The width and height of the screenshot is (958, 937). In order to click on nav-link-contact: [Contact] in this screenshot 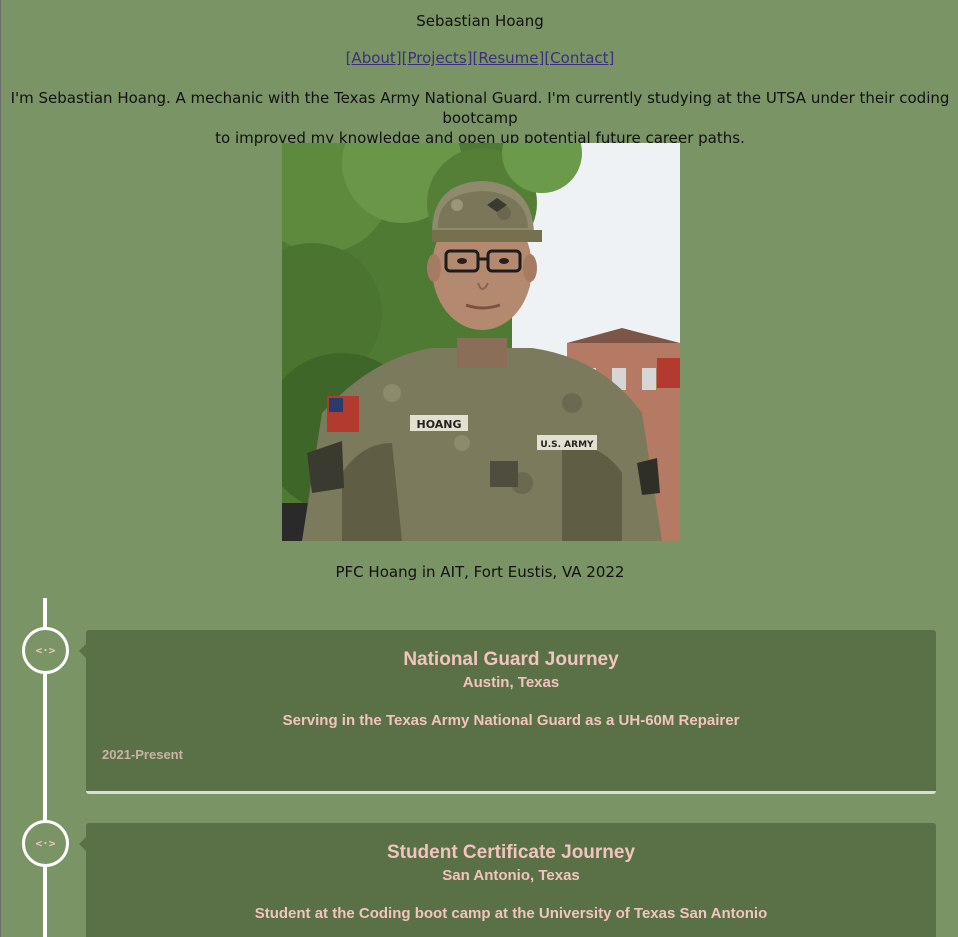, I will do `click(579, 58)`.